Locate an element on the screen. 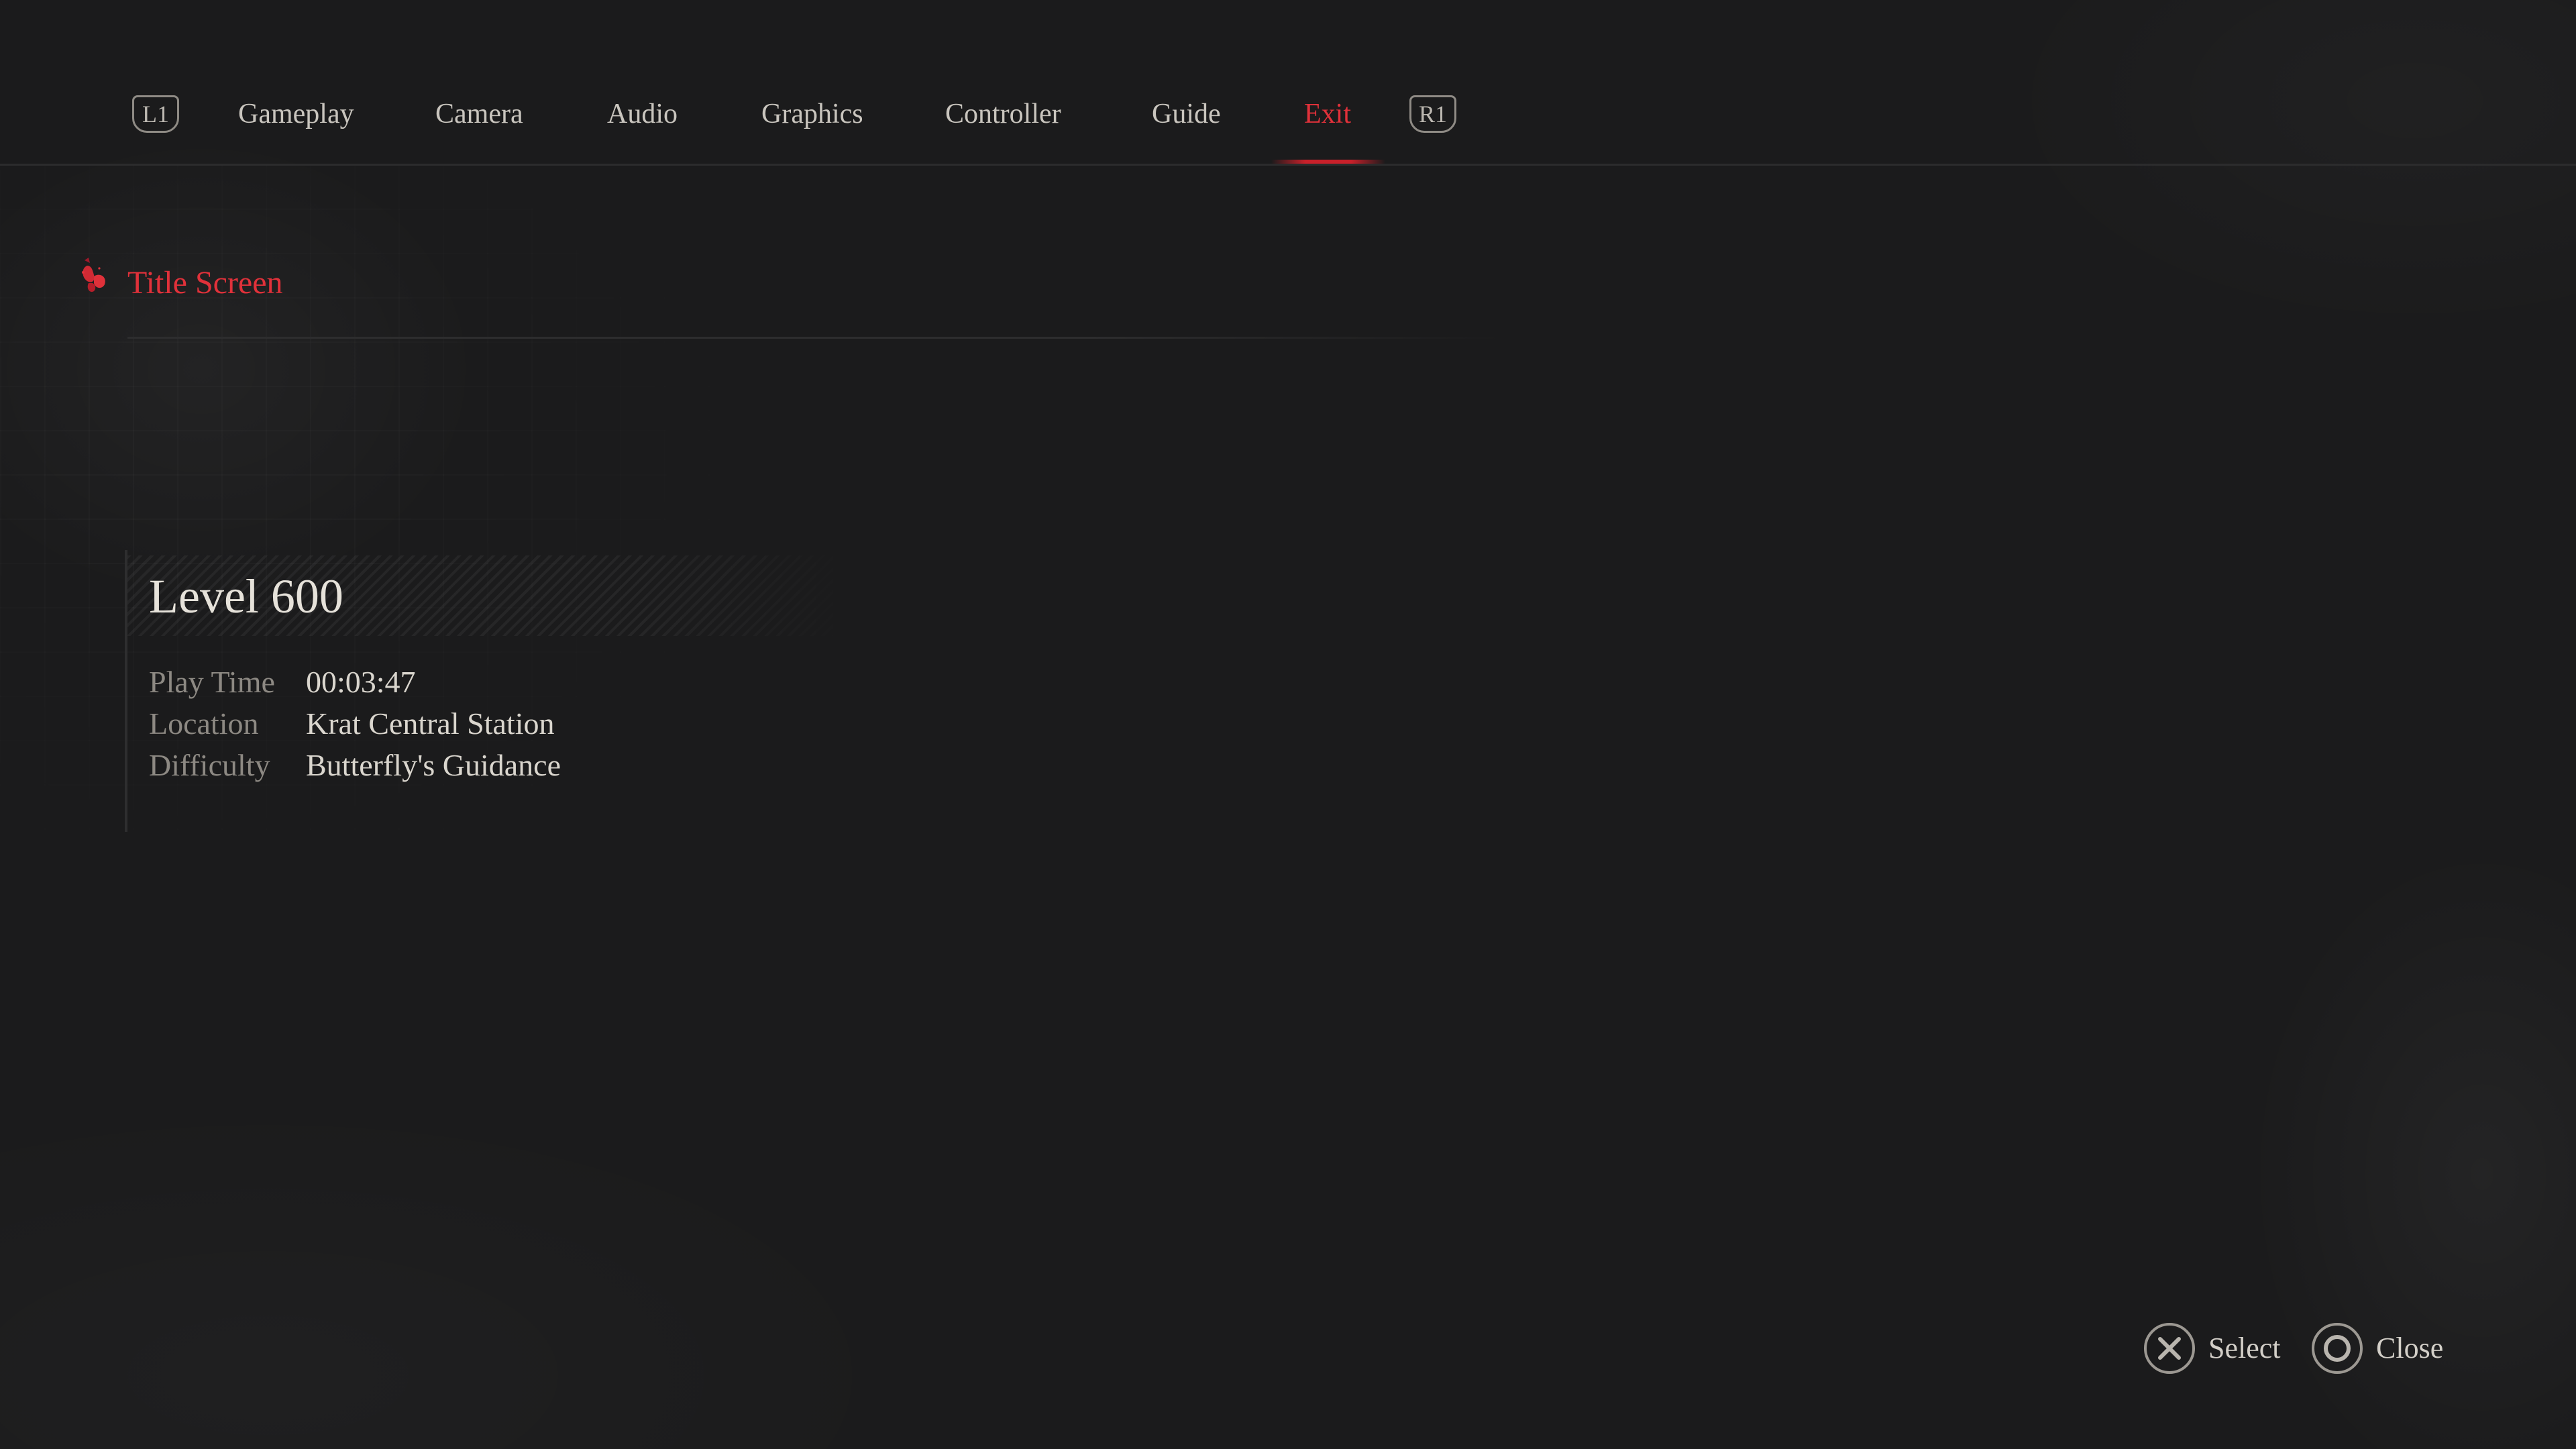 The height and width of the screenshot is (1449, 2576). select-label: Select is located at coordinates (2244, 1348).